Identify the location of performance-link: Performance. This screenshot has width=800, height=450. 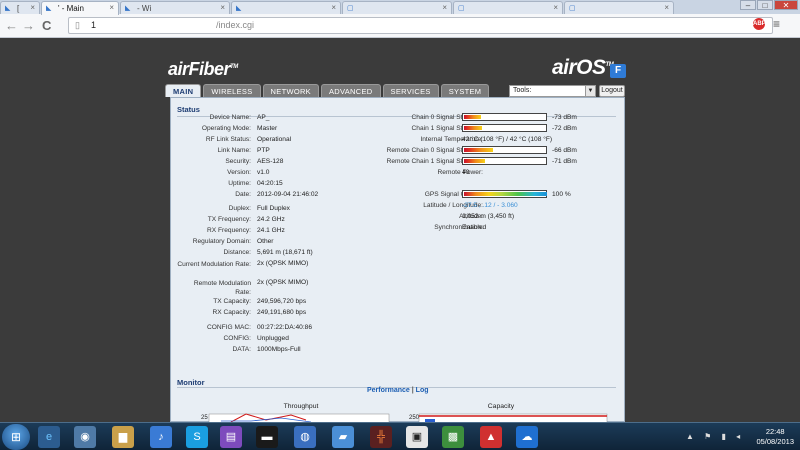
(388, 390).